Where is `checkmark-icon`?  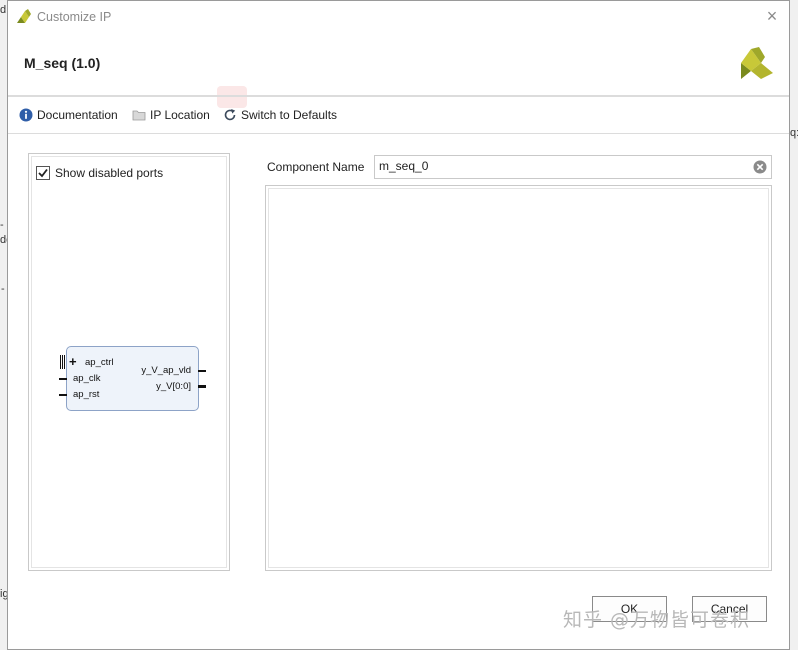 checkmark-icon is located at coordinates (43, 173).